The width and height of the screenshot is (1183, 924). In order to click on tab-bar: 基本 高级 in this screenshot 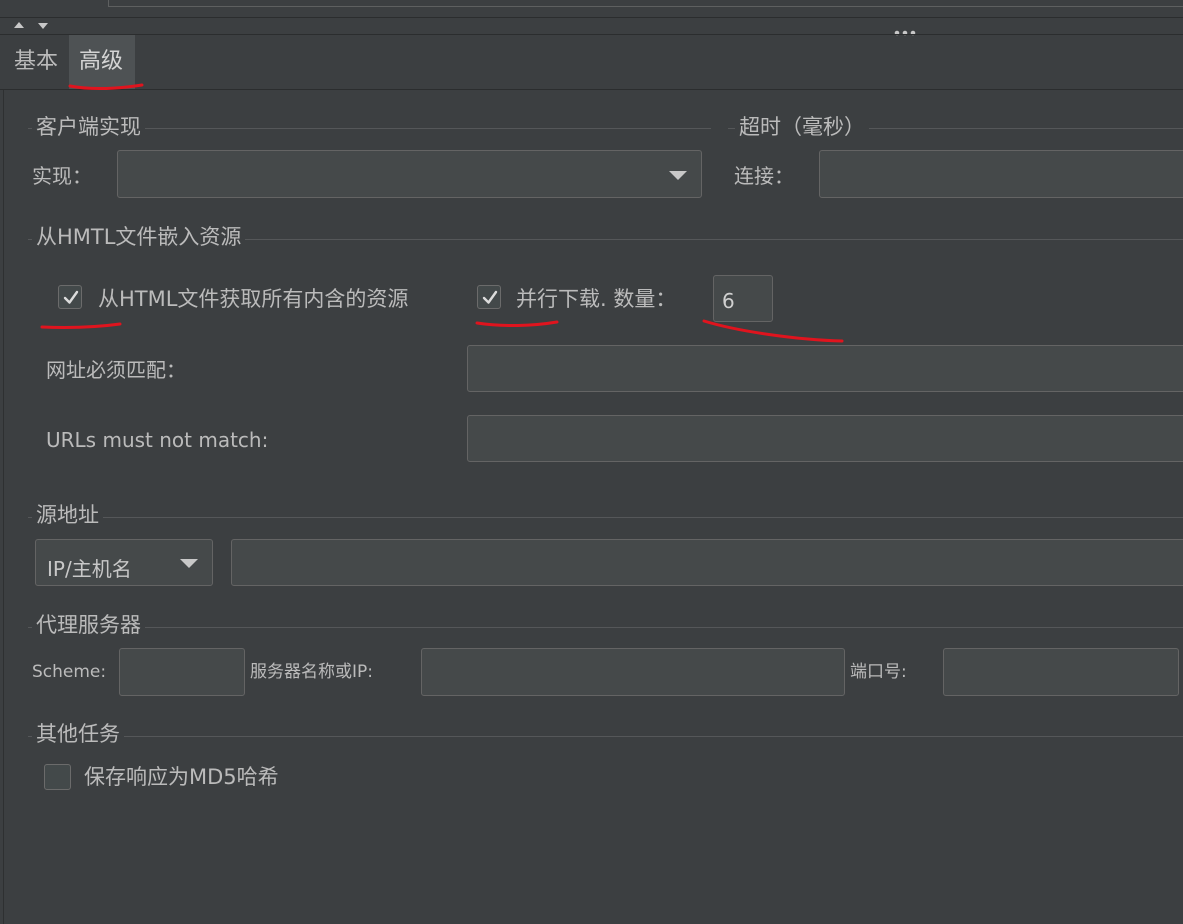, I will do `click(591, 62)`.